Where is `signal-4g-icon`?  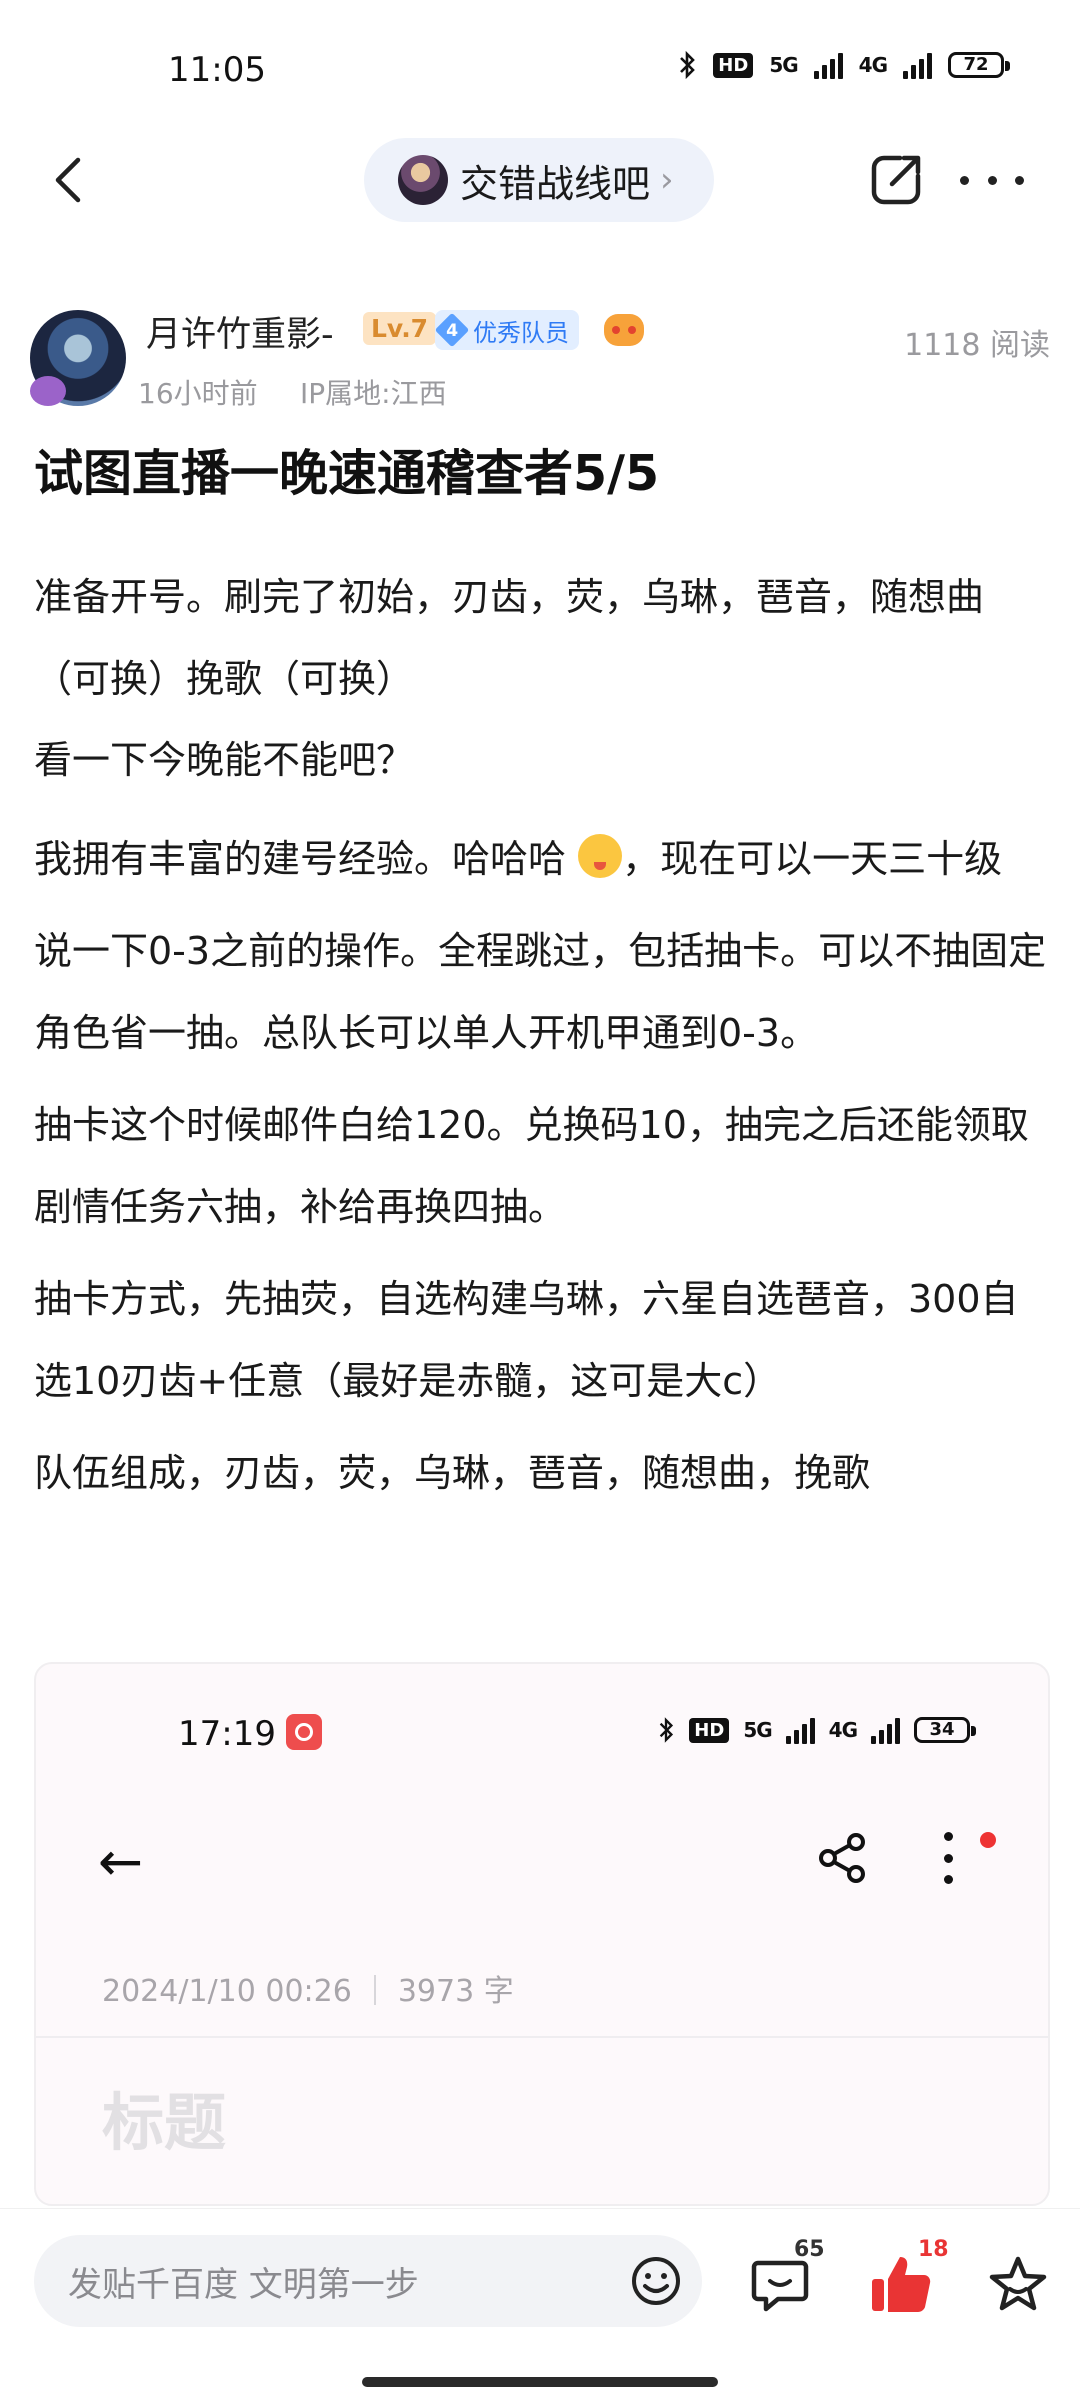
signal-4g-icon is located at coordinates (917, 65).